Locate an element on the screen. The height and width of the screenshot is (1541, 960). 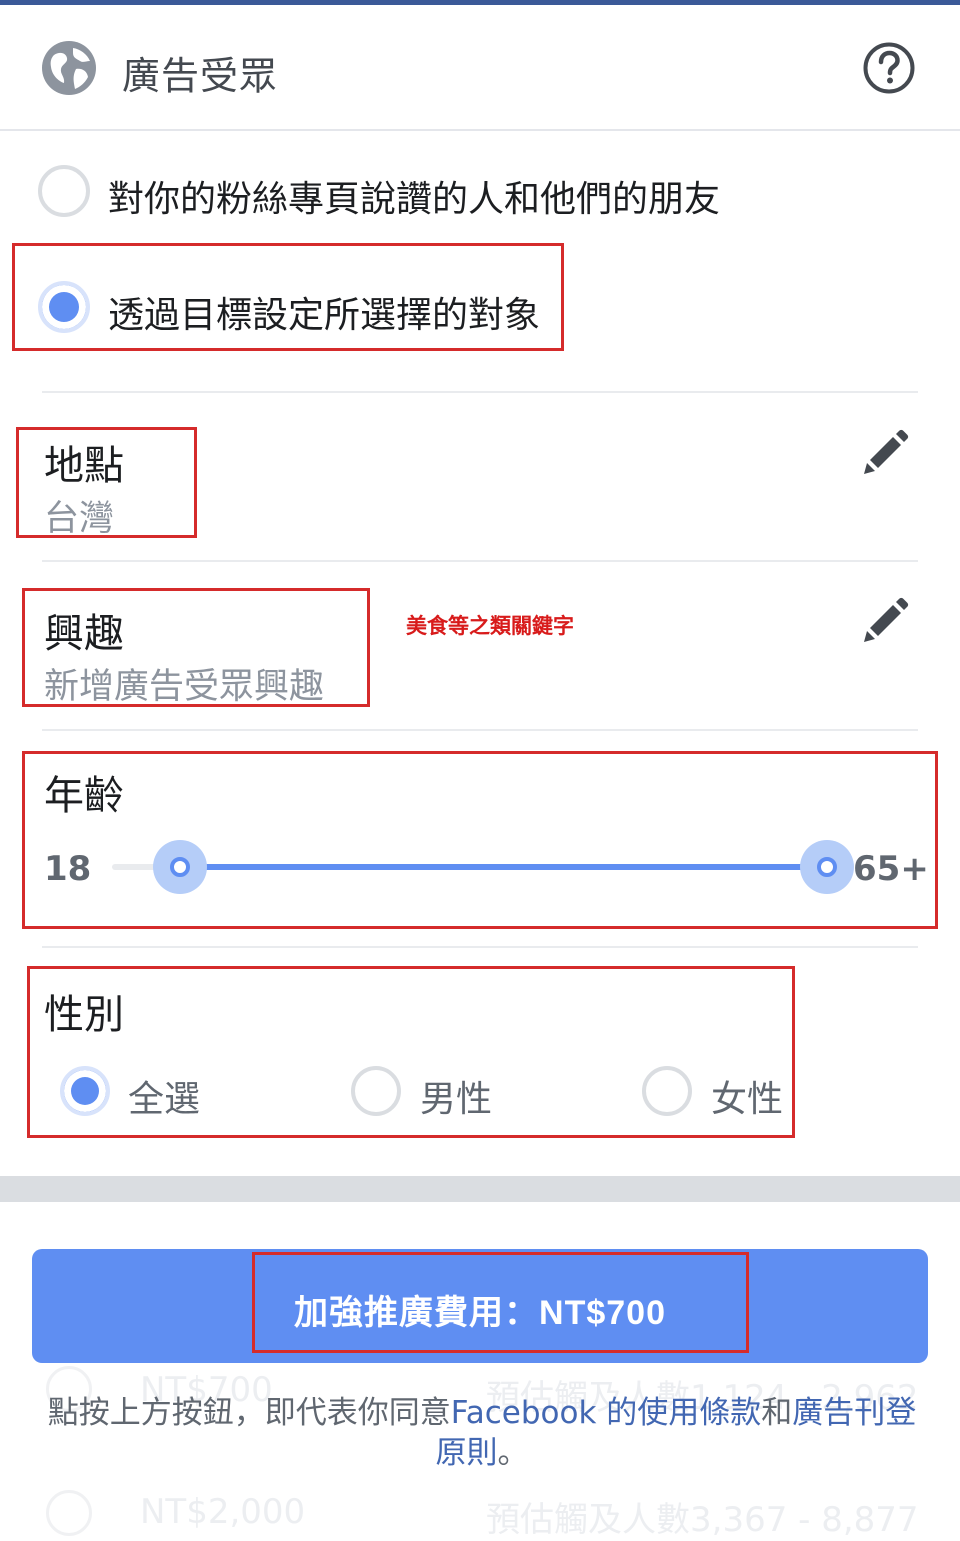
terms-of-use-link: Facebook 的使用條款 is located at coordinates (606, 1413).